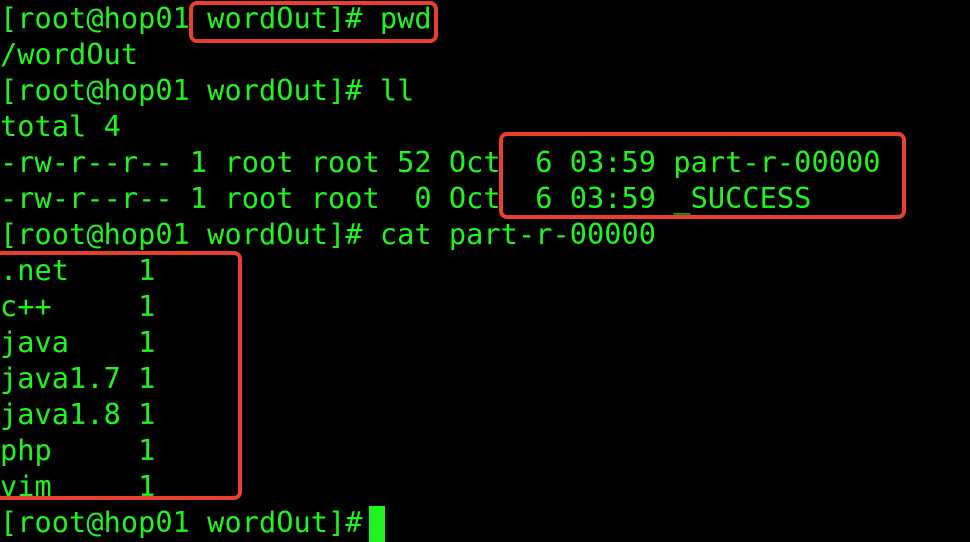 This screenshot has width=970, height=542. Describe the element at coordinates (190, 522) in the screenshot. I see `terminal-prompt-current: [root@hop01 wordOut]#` at that location.